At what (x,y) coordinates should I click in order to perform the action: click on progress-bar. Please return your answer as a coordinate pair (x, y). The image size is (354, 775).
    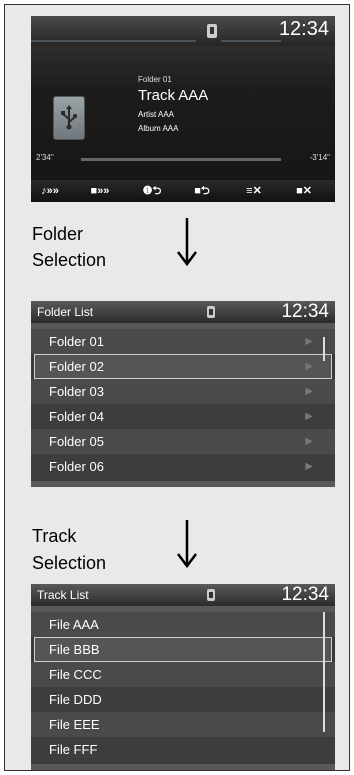
    Looking at the image, I should click on (181, 159).